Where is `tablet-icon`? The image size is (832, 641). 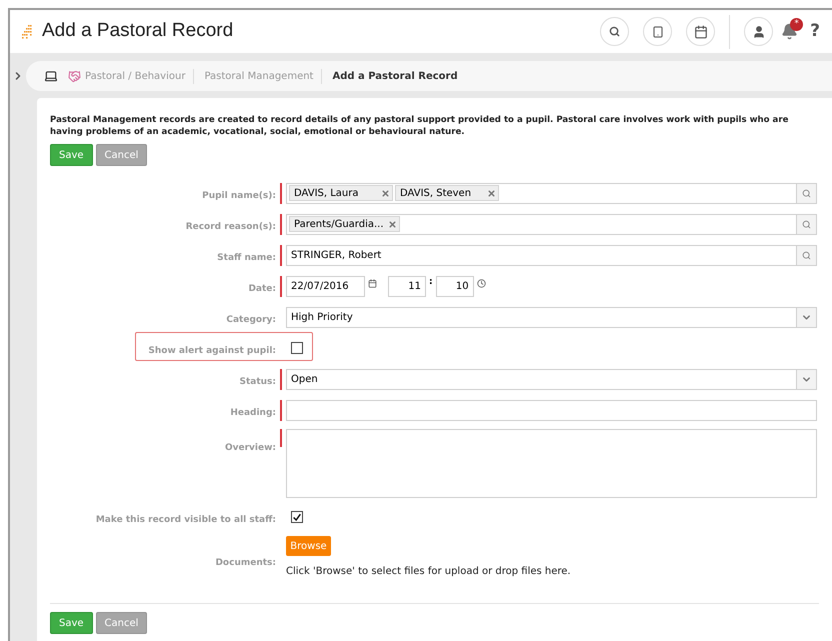
tablet-icon is located at coordinates (658, 31).